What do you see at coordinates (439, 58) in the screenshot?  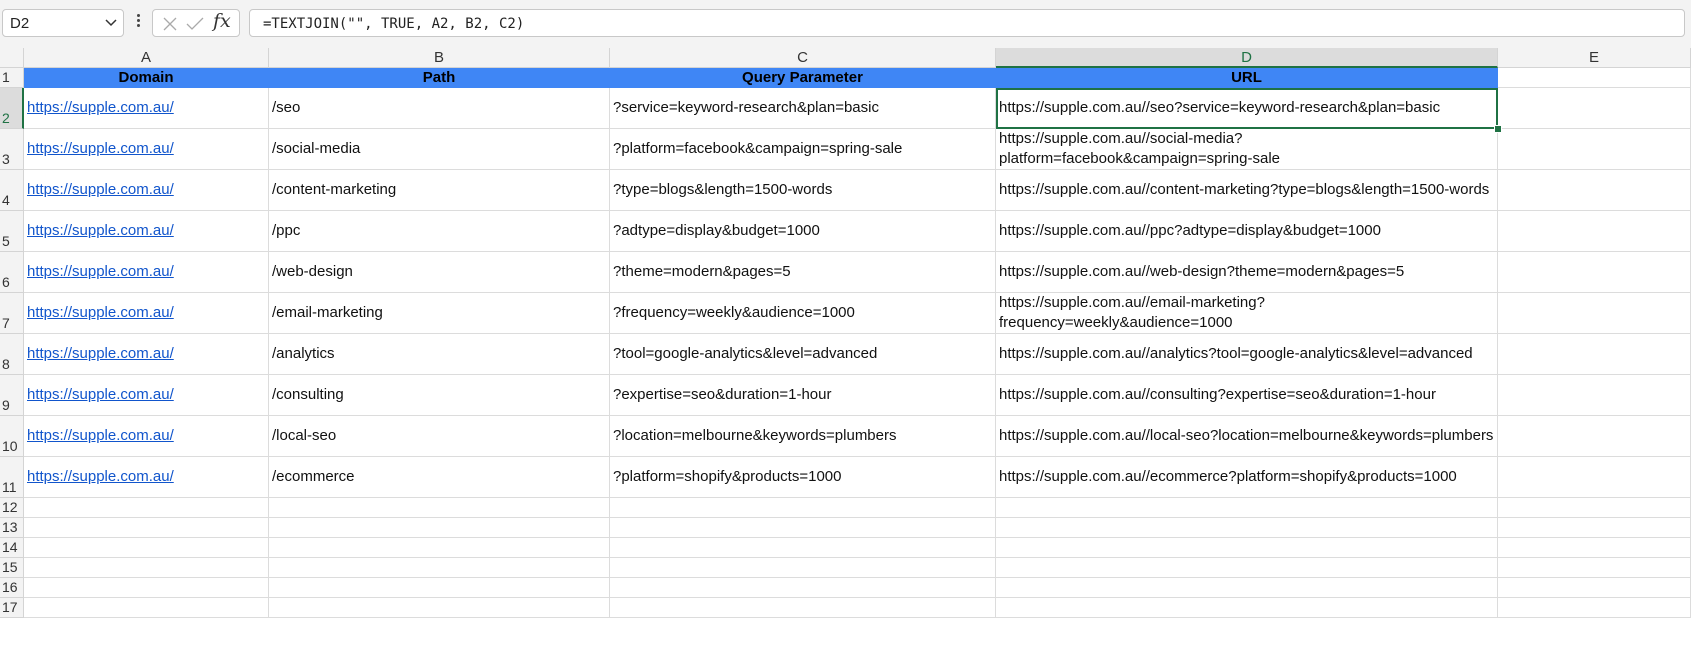 I see `column-header-b: B` at bounding box center [439, 58].